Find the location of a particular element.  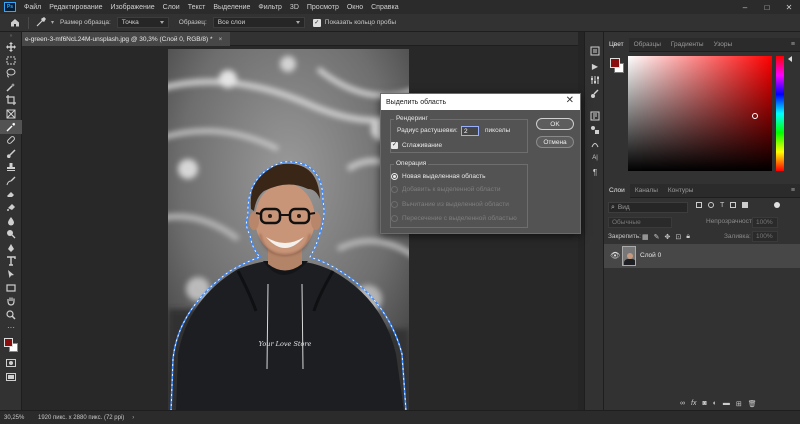

color-field is located at coordinates (700, 113).